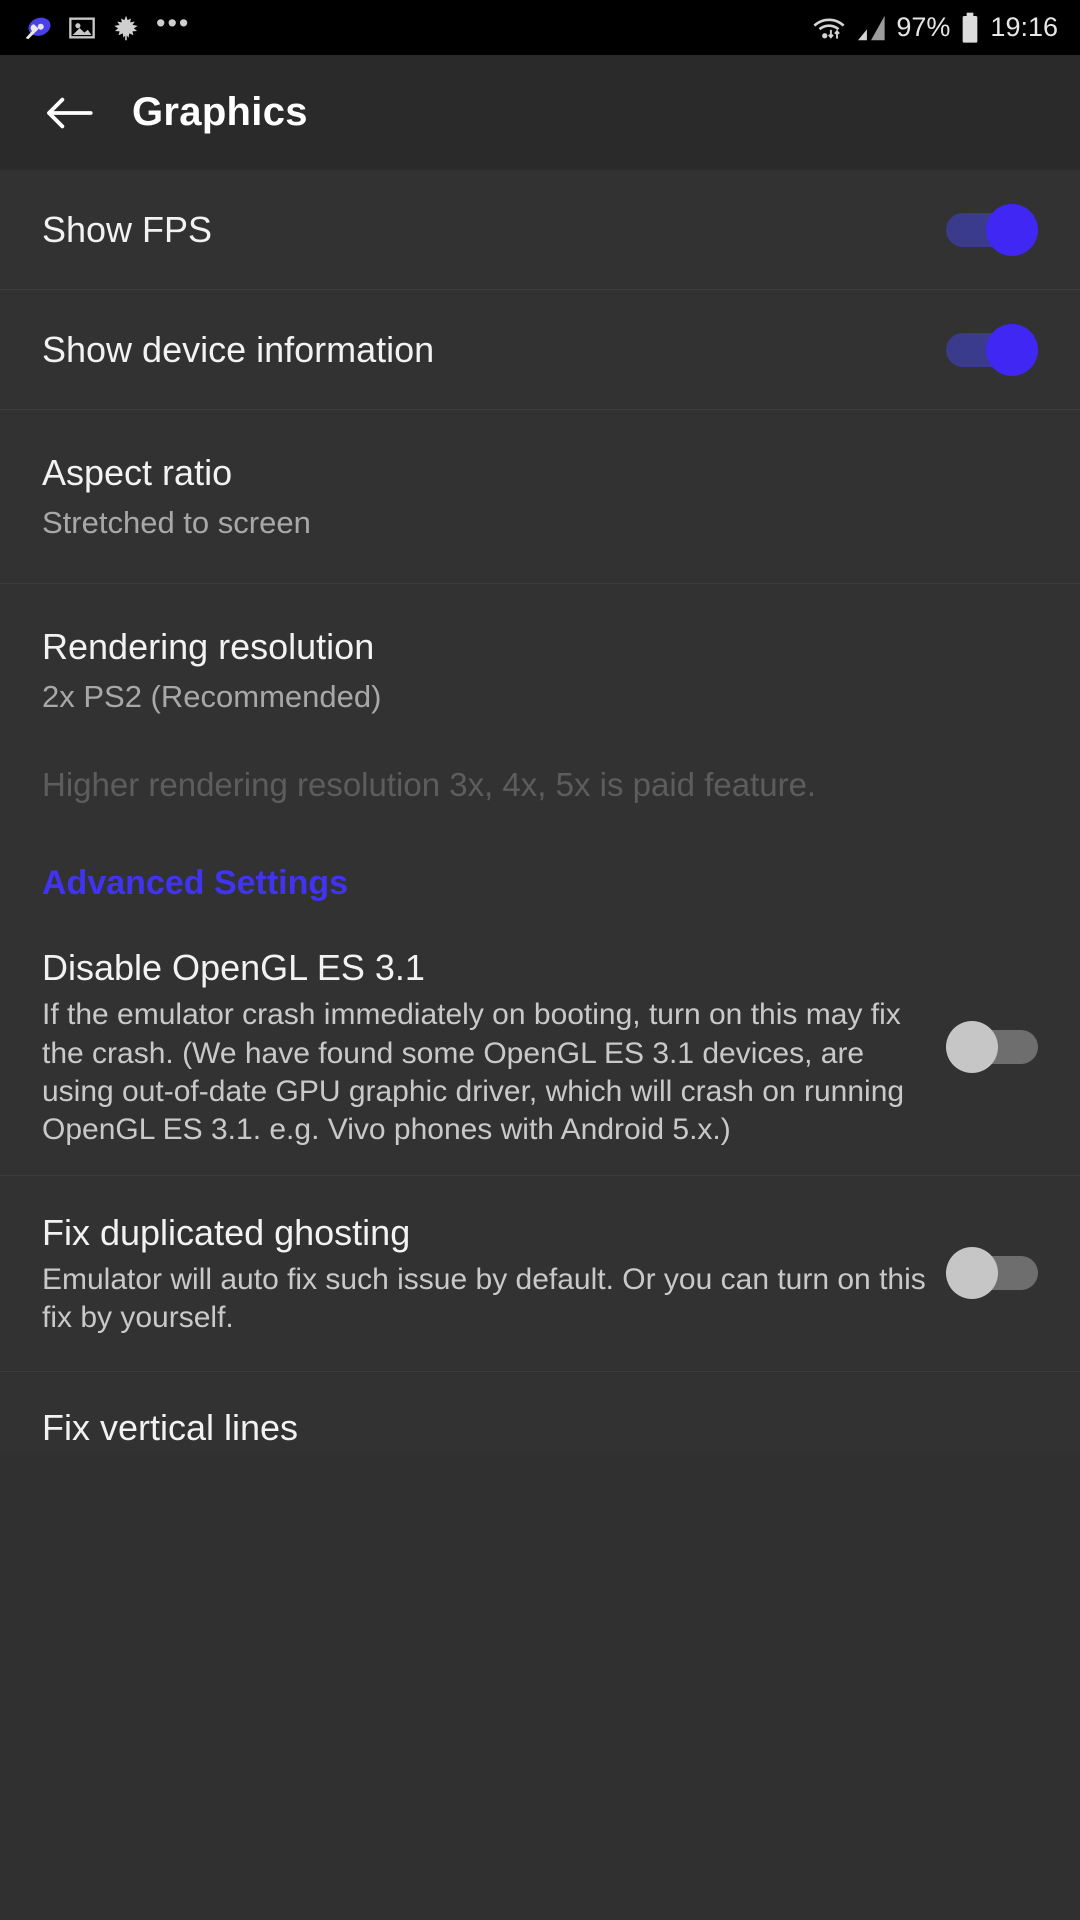  Describe the element at coordinates (540, 112) in the screenshot. I see `app-bar: Graphics` at that location.